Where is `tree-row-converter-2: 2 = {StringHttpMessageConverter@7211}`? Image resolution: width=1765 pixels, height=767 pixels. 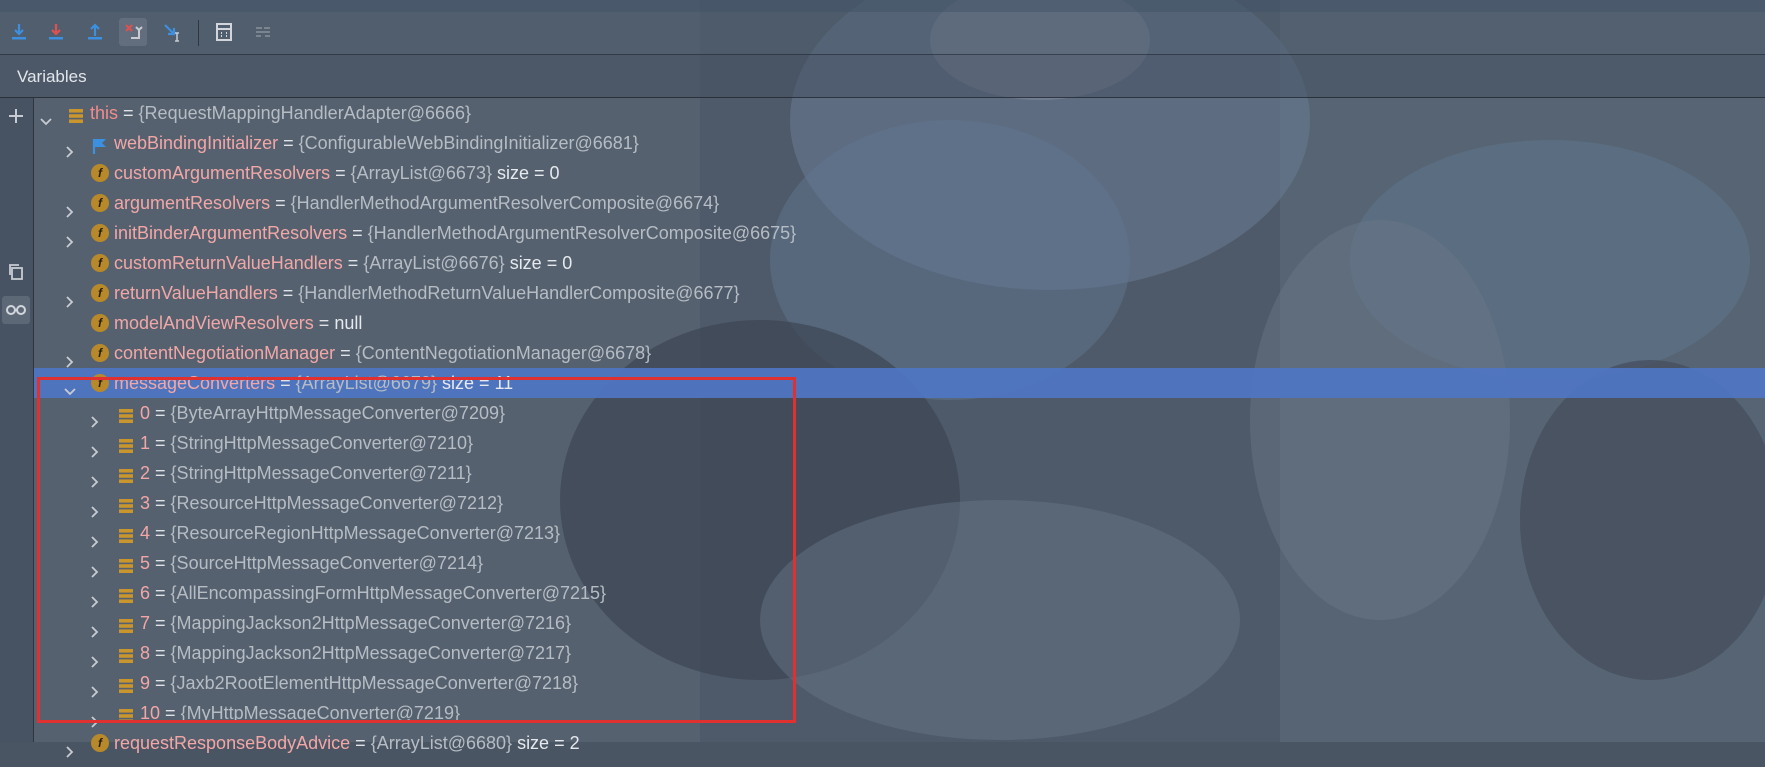 tree-row-converter-2: 2 = {StringHttpMessageConverter@7211} is located at coordinates (899, 473).